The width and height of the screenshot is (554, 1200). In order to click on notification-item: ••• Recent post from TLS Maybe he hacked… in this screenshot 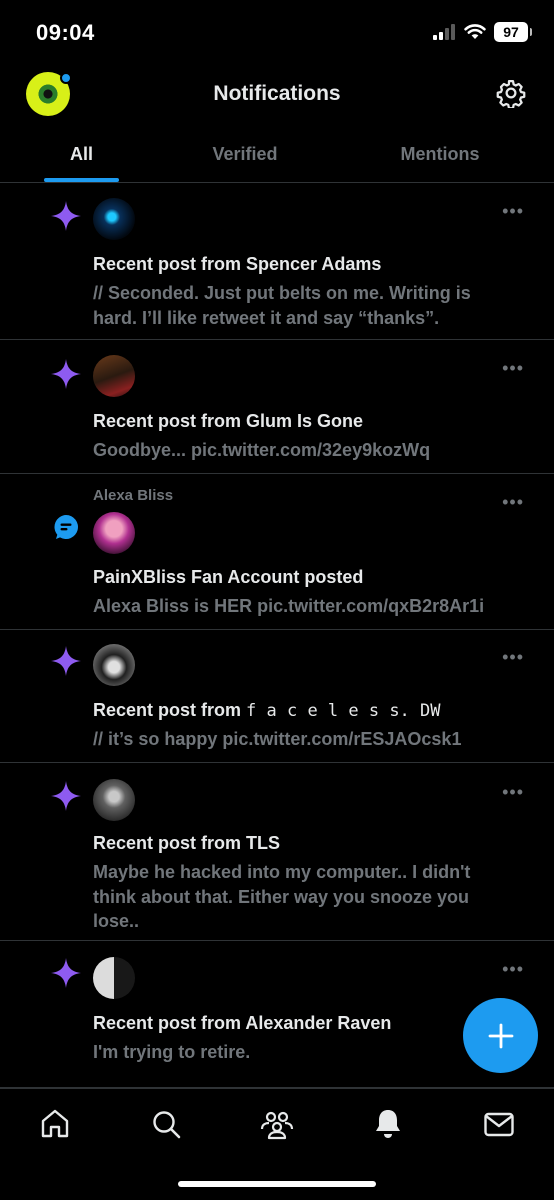, I will do `click(277, 852)`.